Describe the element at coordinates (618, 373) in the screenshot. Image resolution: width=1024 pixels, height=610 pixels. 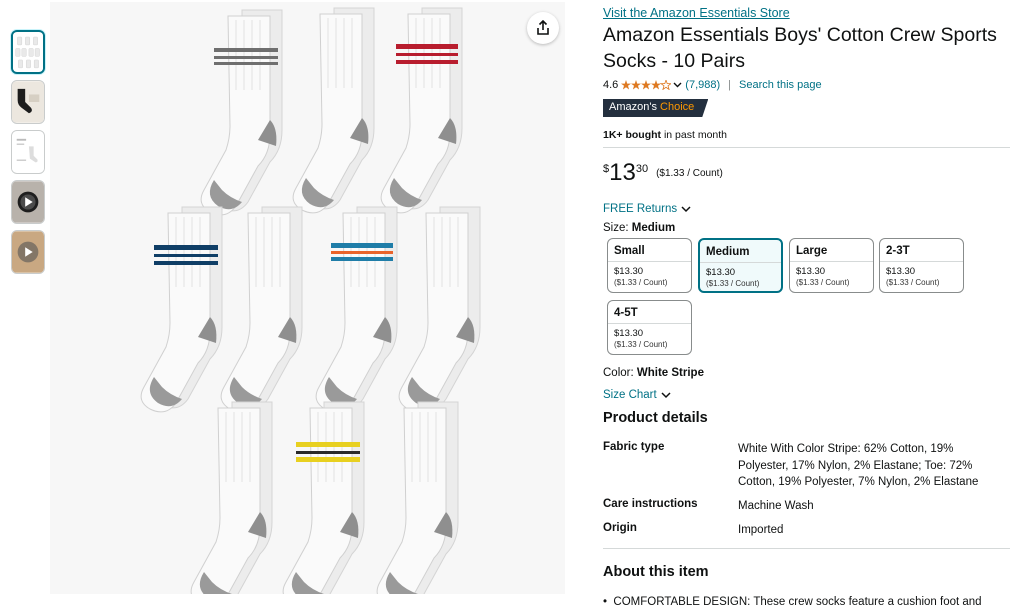
I see `color-label-prefix: Color:` at that location.